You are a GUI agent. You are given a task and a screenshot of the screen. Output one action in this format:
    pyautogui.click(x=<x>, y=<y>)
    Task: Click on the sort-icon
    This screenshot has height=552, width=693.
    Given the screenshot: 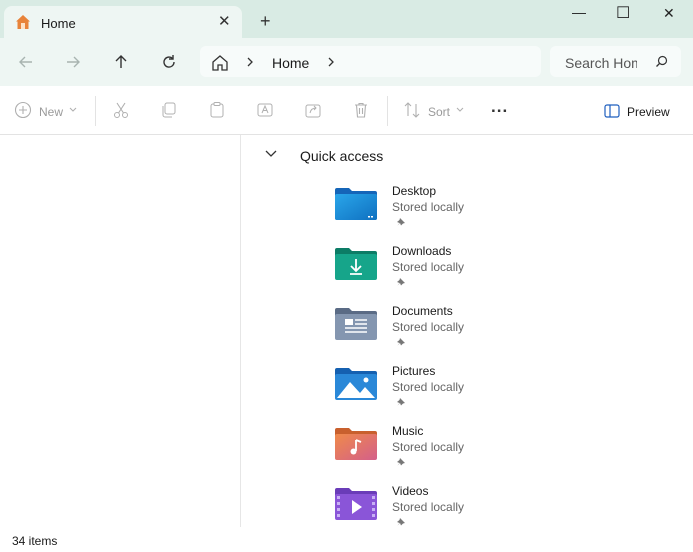 What is the action you would take?
    pyautogui.click(x=412, y=110)
    